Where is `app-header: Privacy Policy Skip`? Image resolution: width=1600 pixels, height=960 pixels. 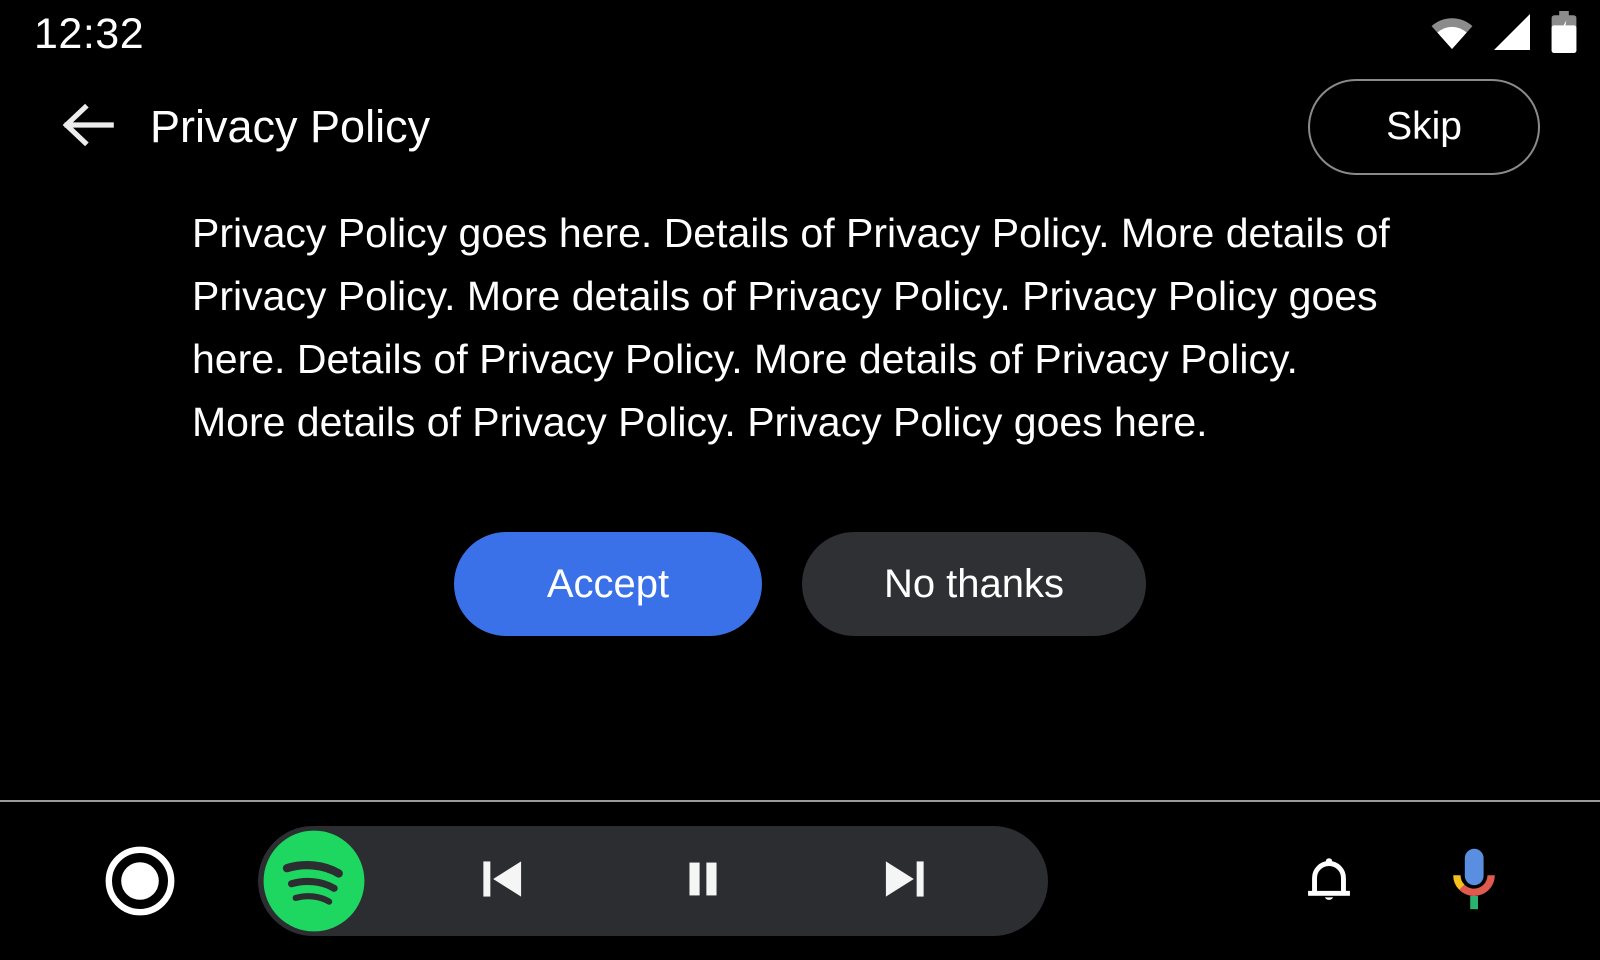 app-header: Privacy Policy Skip is located at coordinates (800, 127).